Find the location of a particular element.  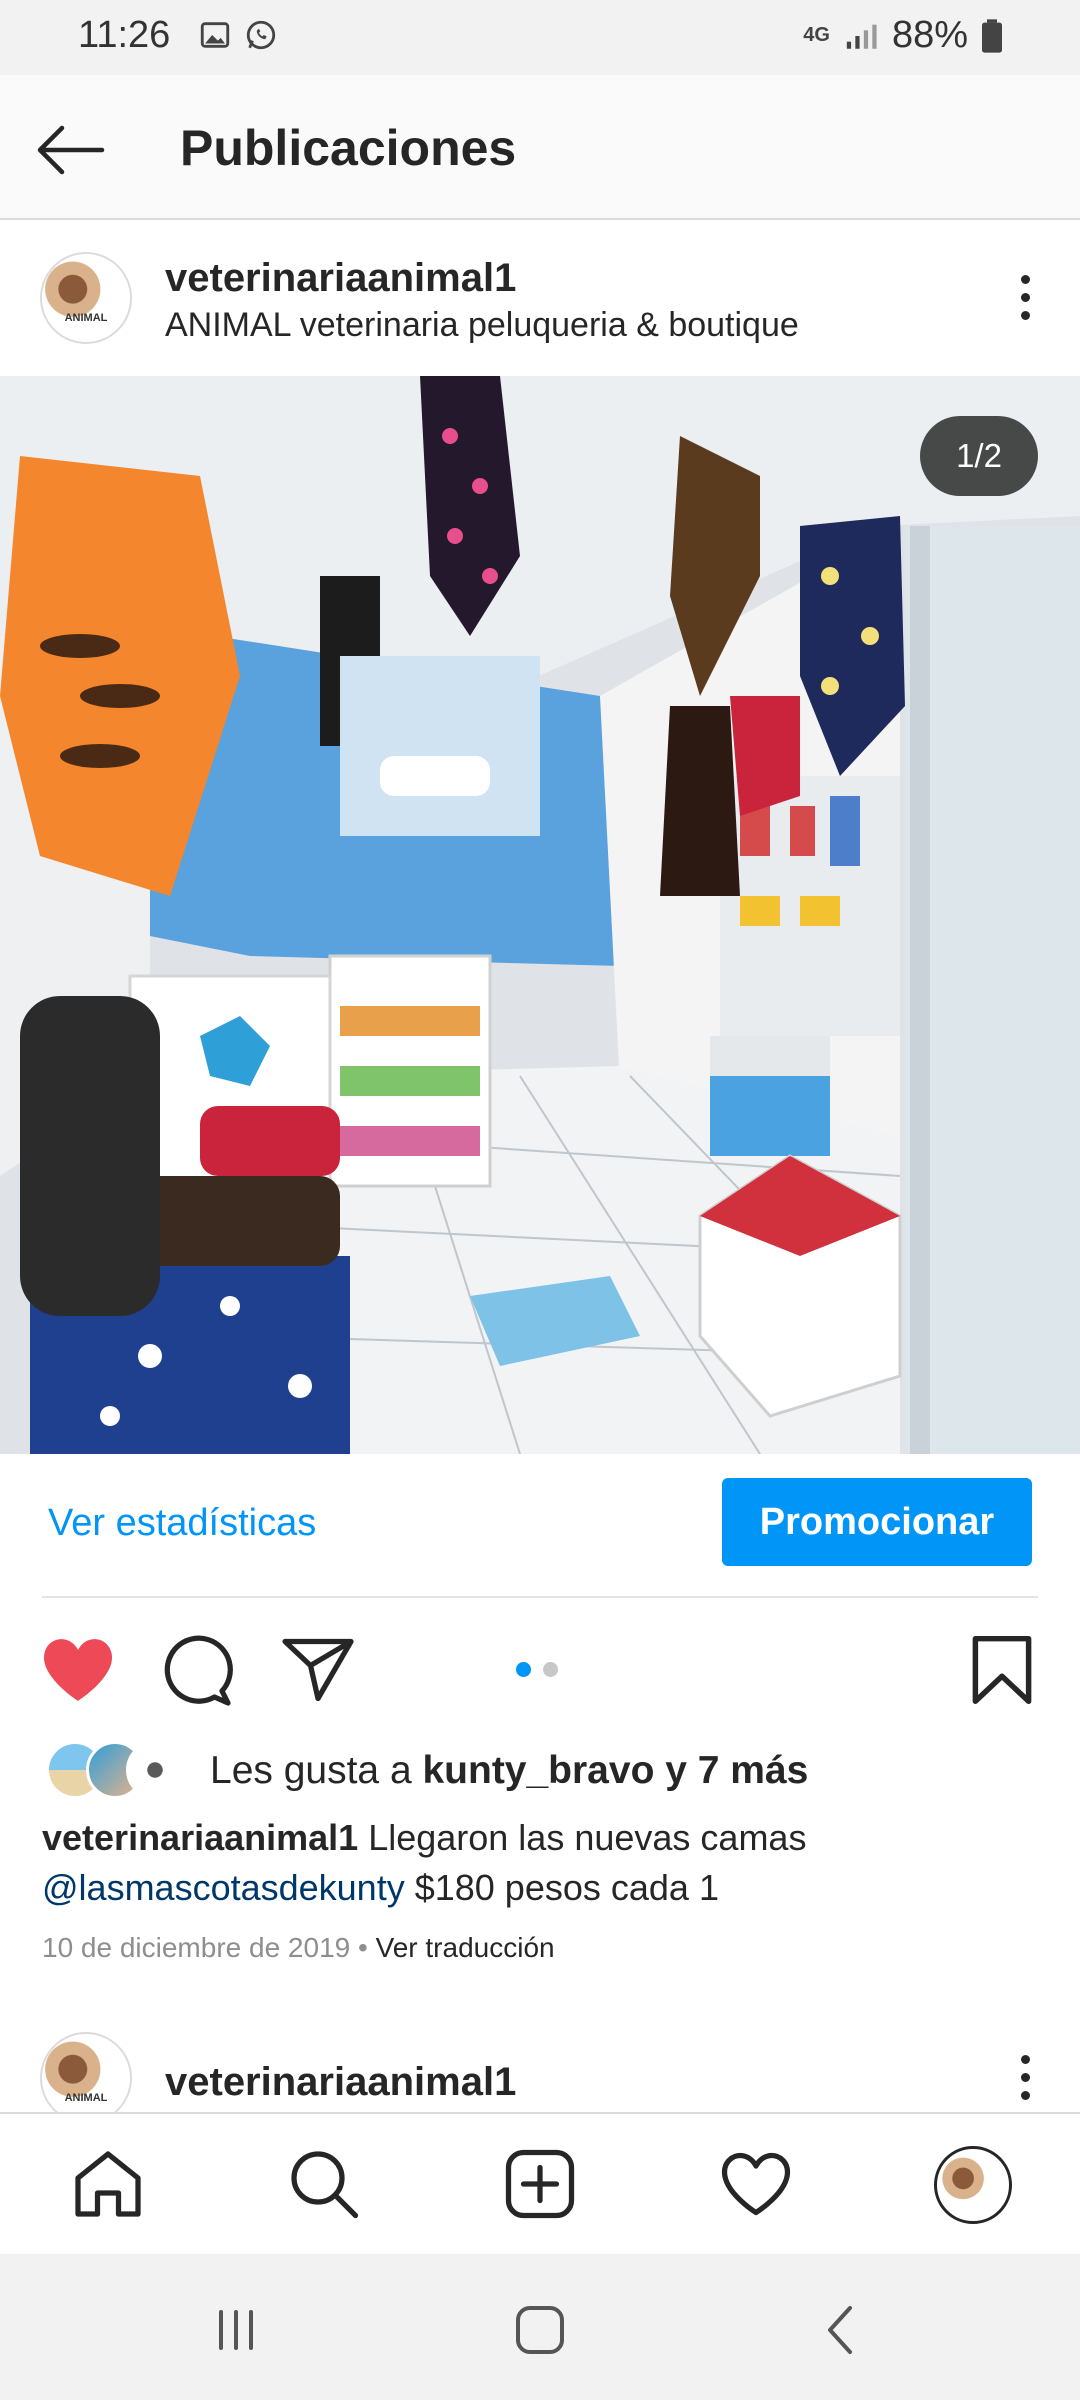

home-system-button is located at coordinates (540, 2330).